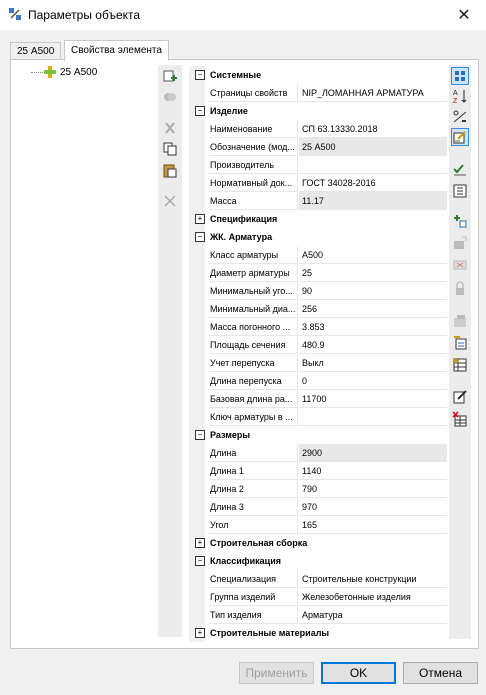  I want to click on property-name: Учет перепуска, so click(253, 363).